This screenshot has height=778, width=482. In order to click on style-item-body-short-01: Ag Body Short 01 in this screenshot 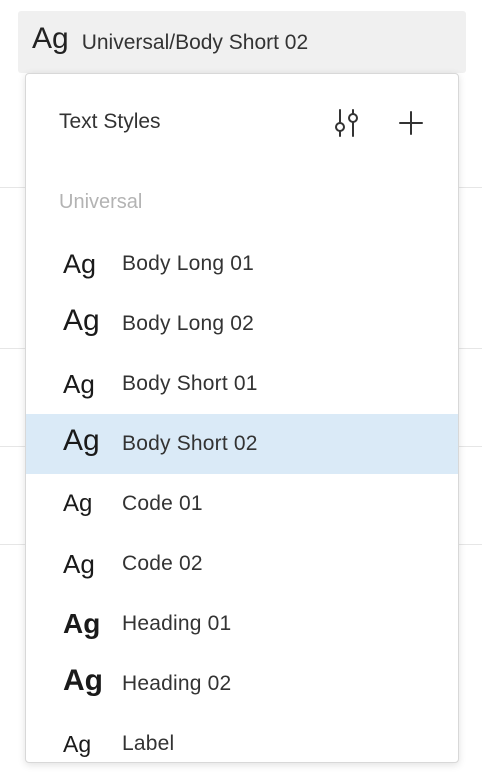, I will do `click(242, 384)`.